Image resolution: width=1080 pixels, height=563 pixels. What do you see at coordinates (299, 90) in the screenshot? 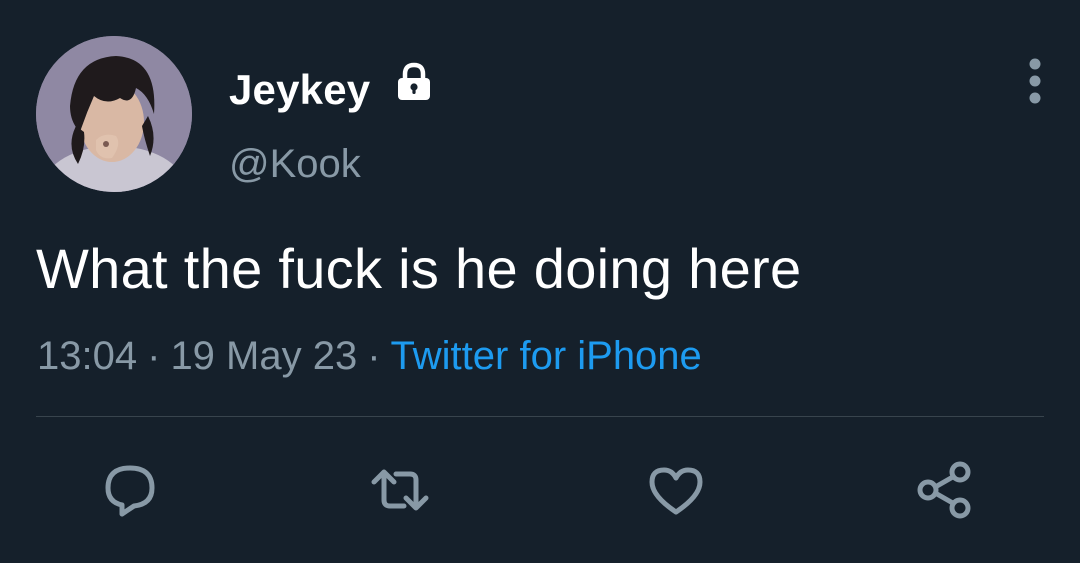
I see `author-display-name: Jeykey` at bounding box center [299, 90].